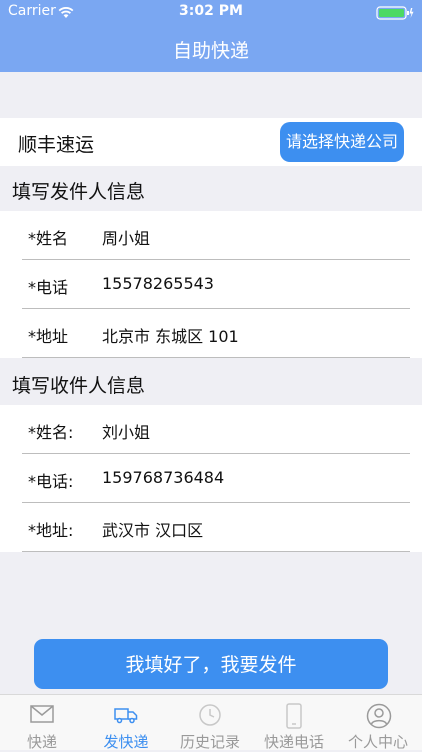  I want to click on tab-history: 历史记录, so click(210, 723).